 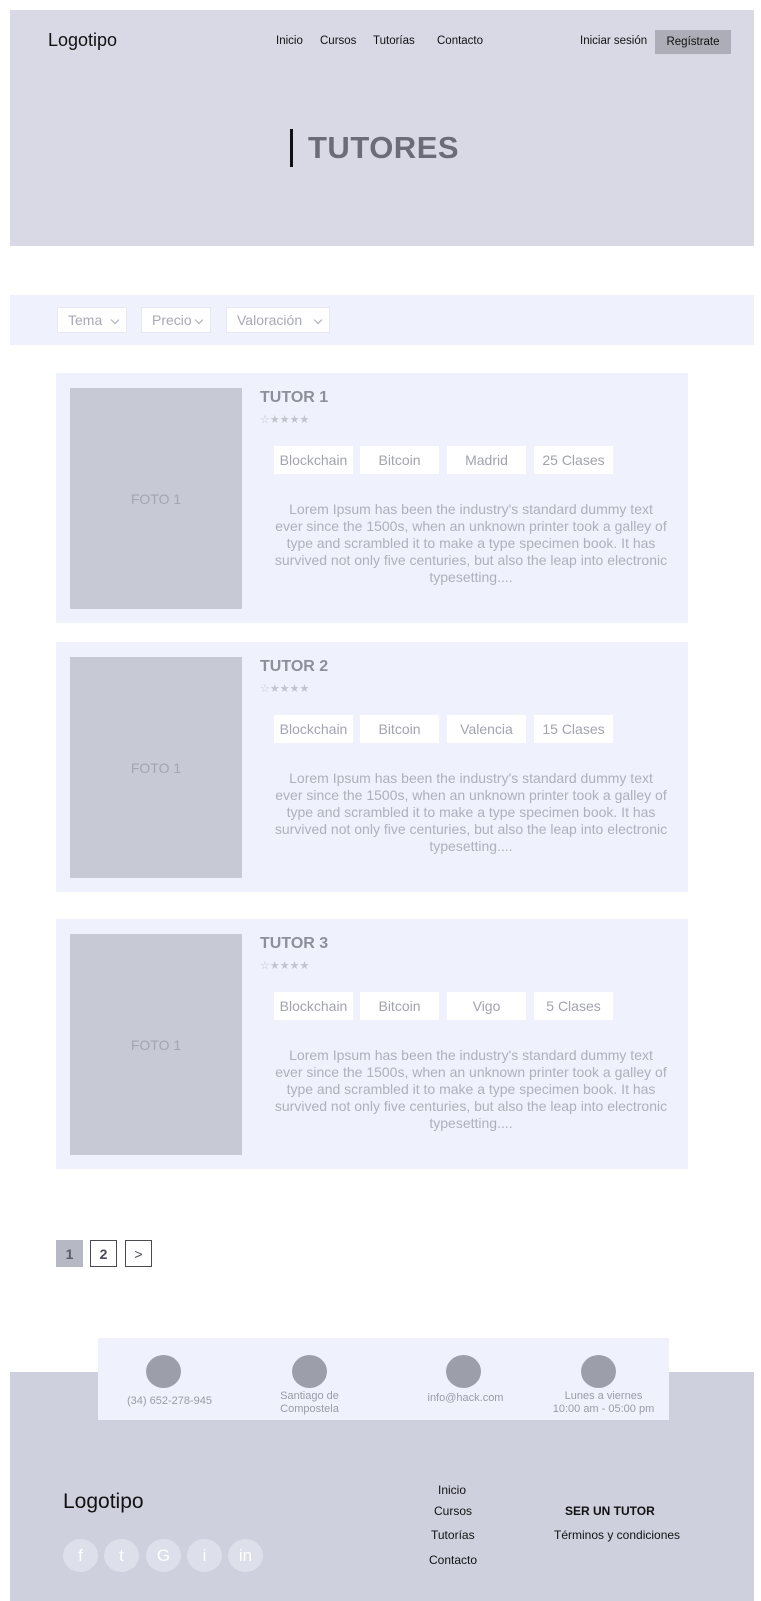 I want to click on filter-precio-dropdown: Precio, so click(x=176, y=320).